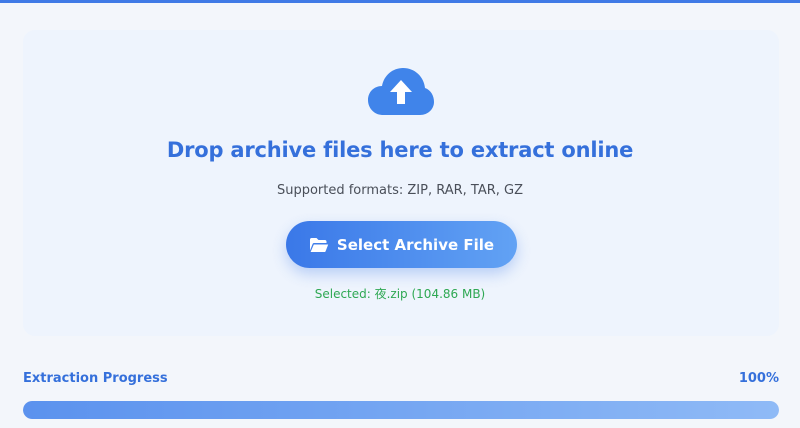 The image size is (800, 428). Describe the element at coordinates (400, 190) in the screenshot. I see `supported-formats-text: Supported formats: ZIP, RAR, TAR, GZ` at that location.